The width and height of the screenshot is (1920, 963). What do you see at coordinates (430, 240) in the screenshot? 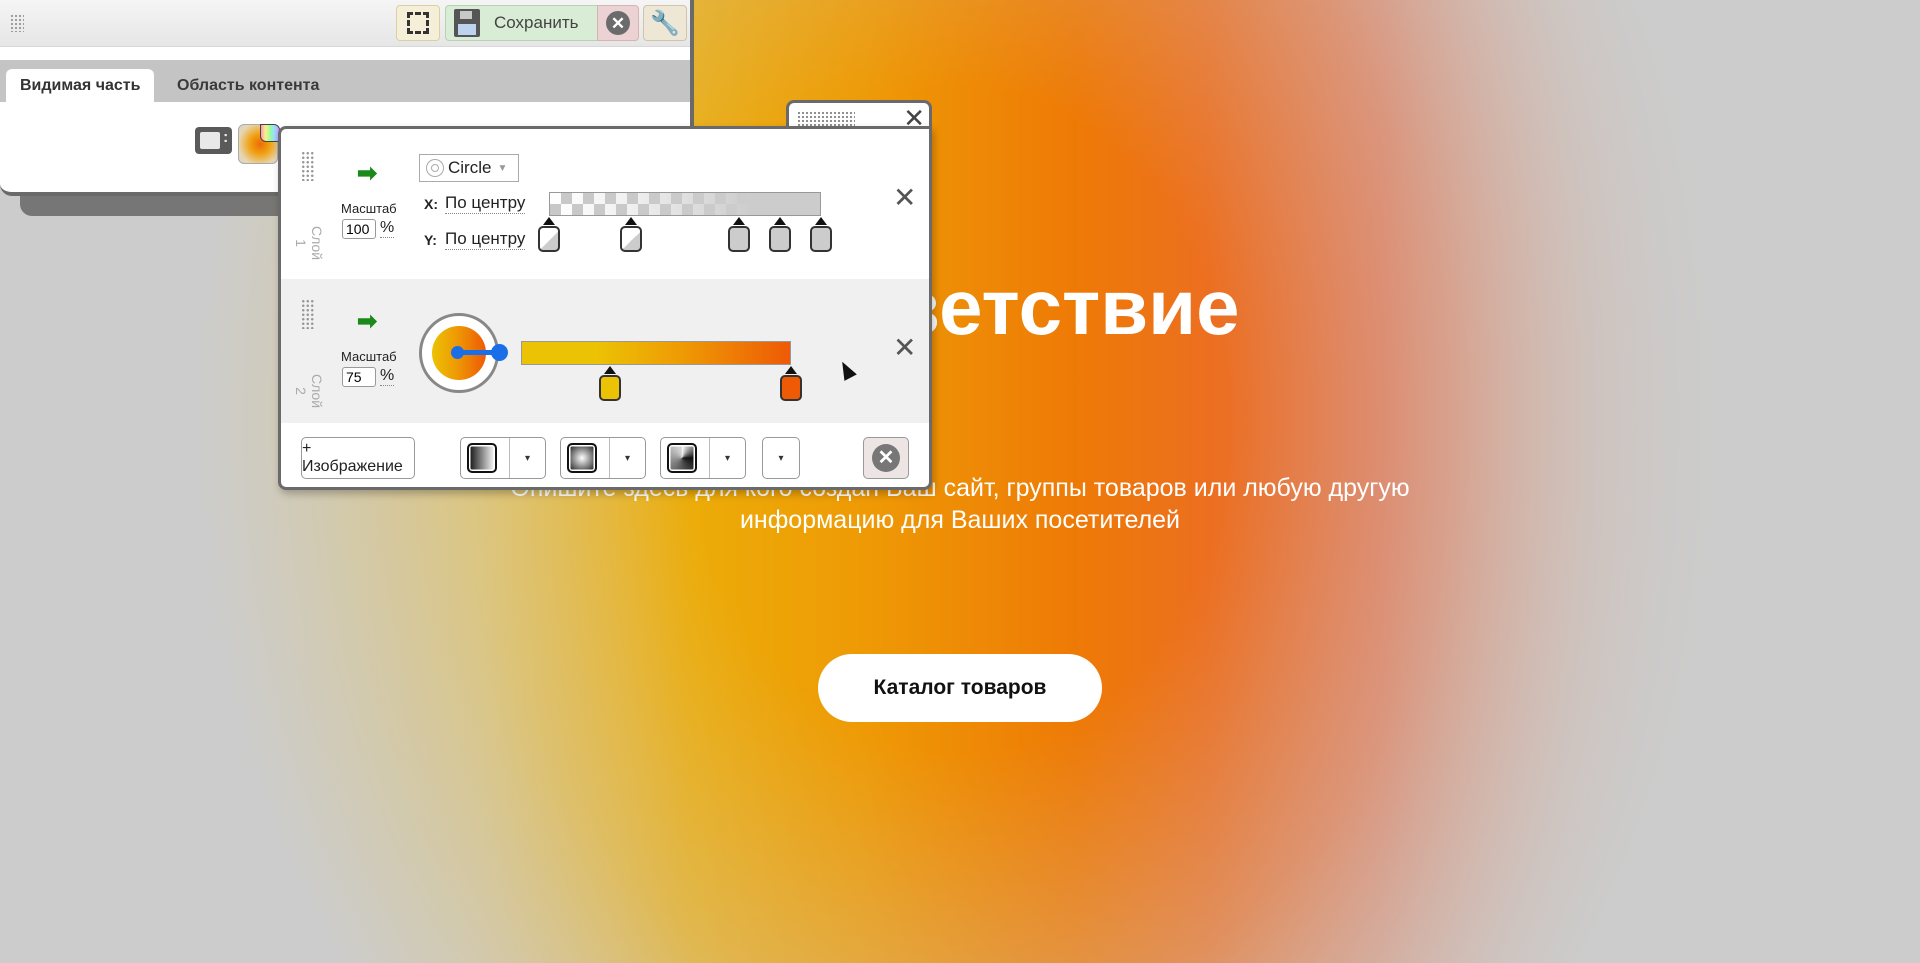
I see `y-label: Y:` at bounding box center [430, 240].